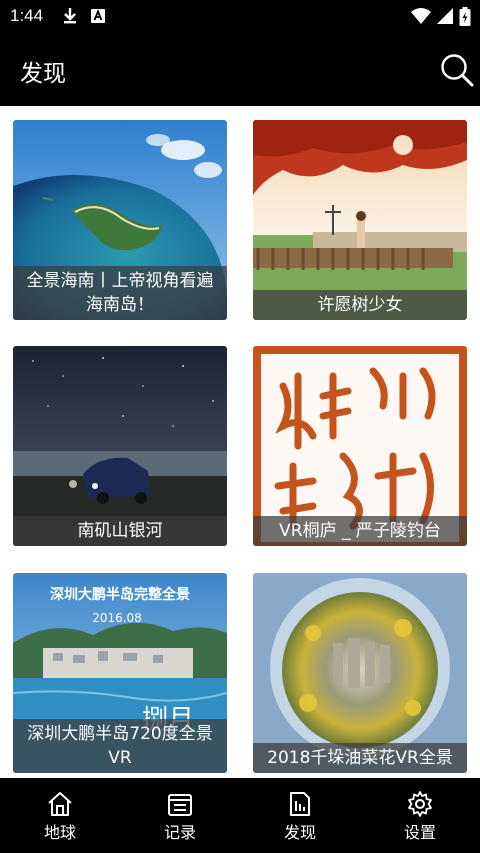  What do you see at coordinates (240, 70) in the screenshot?
I see `app-bar: 发现` at bounding box center [240, 70].